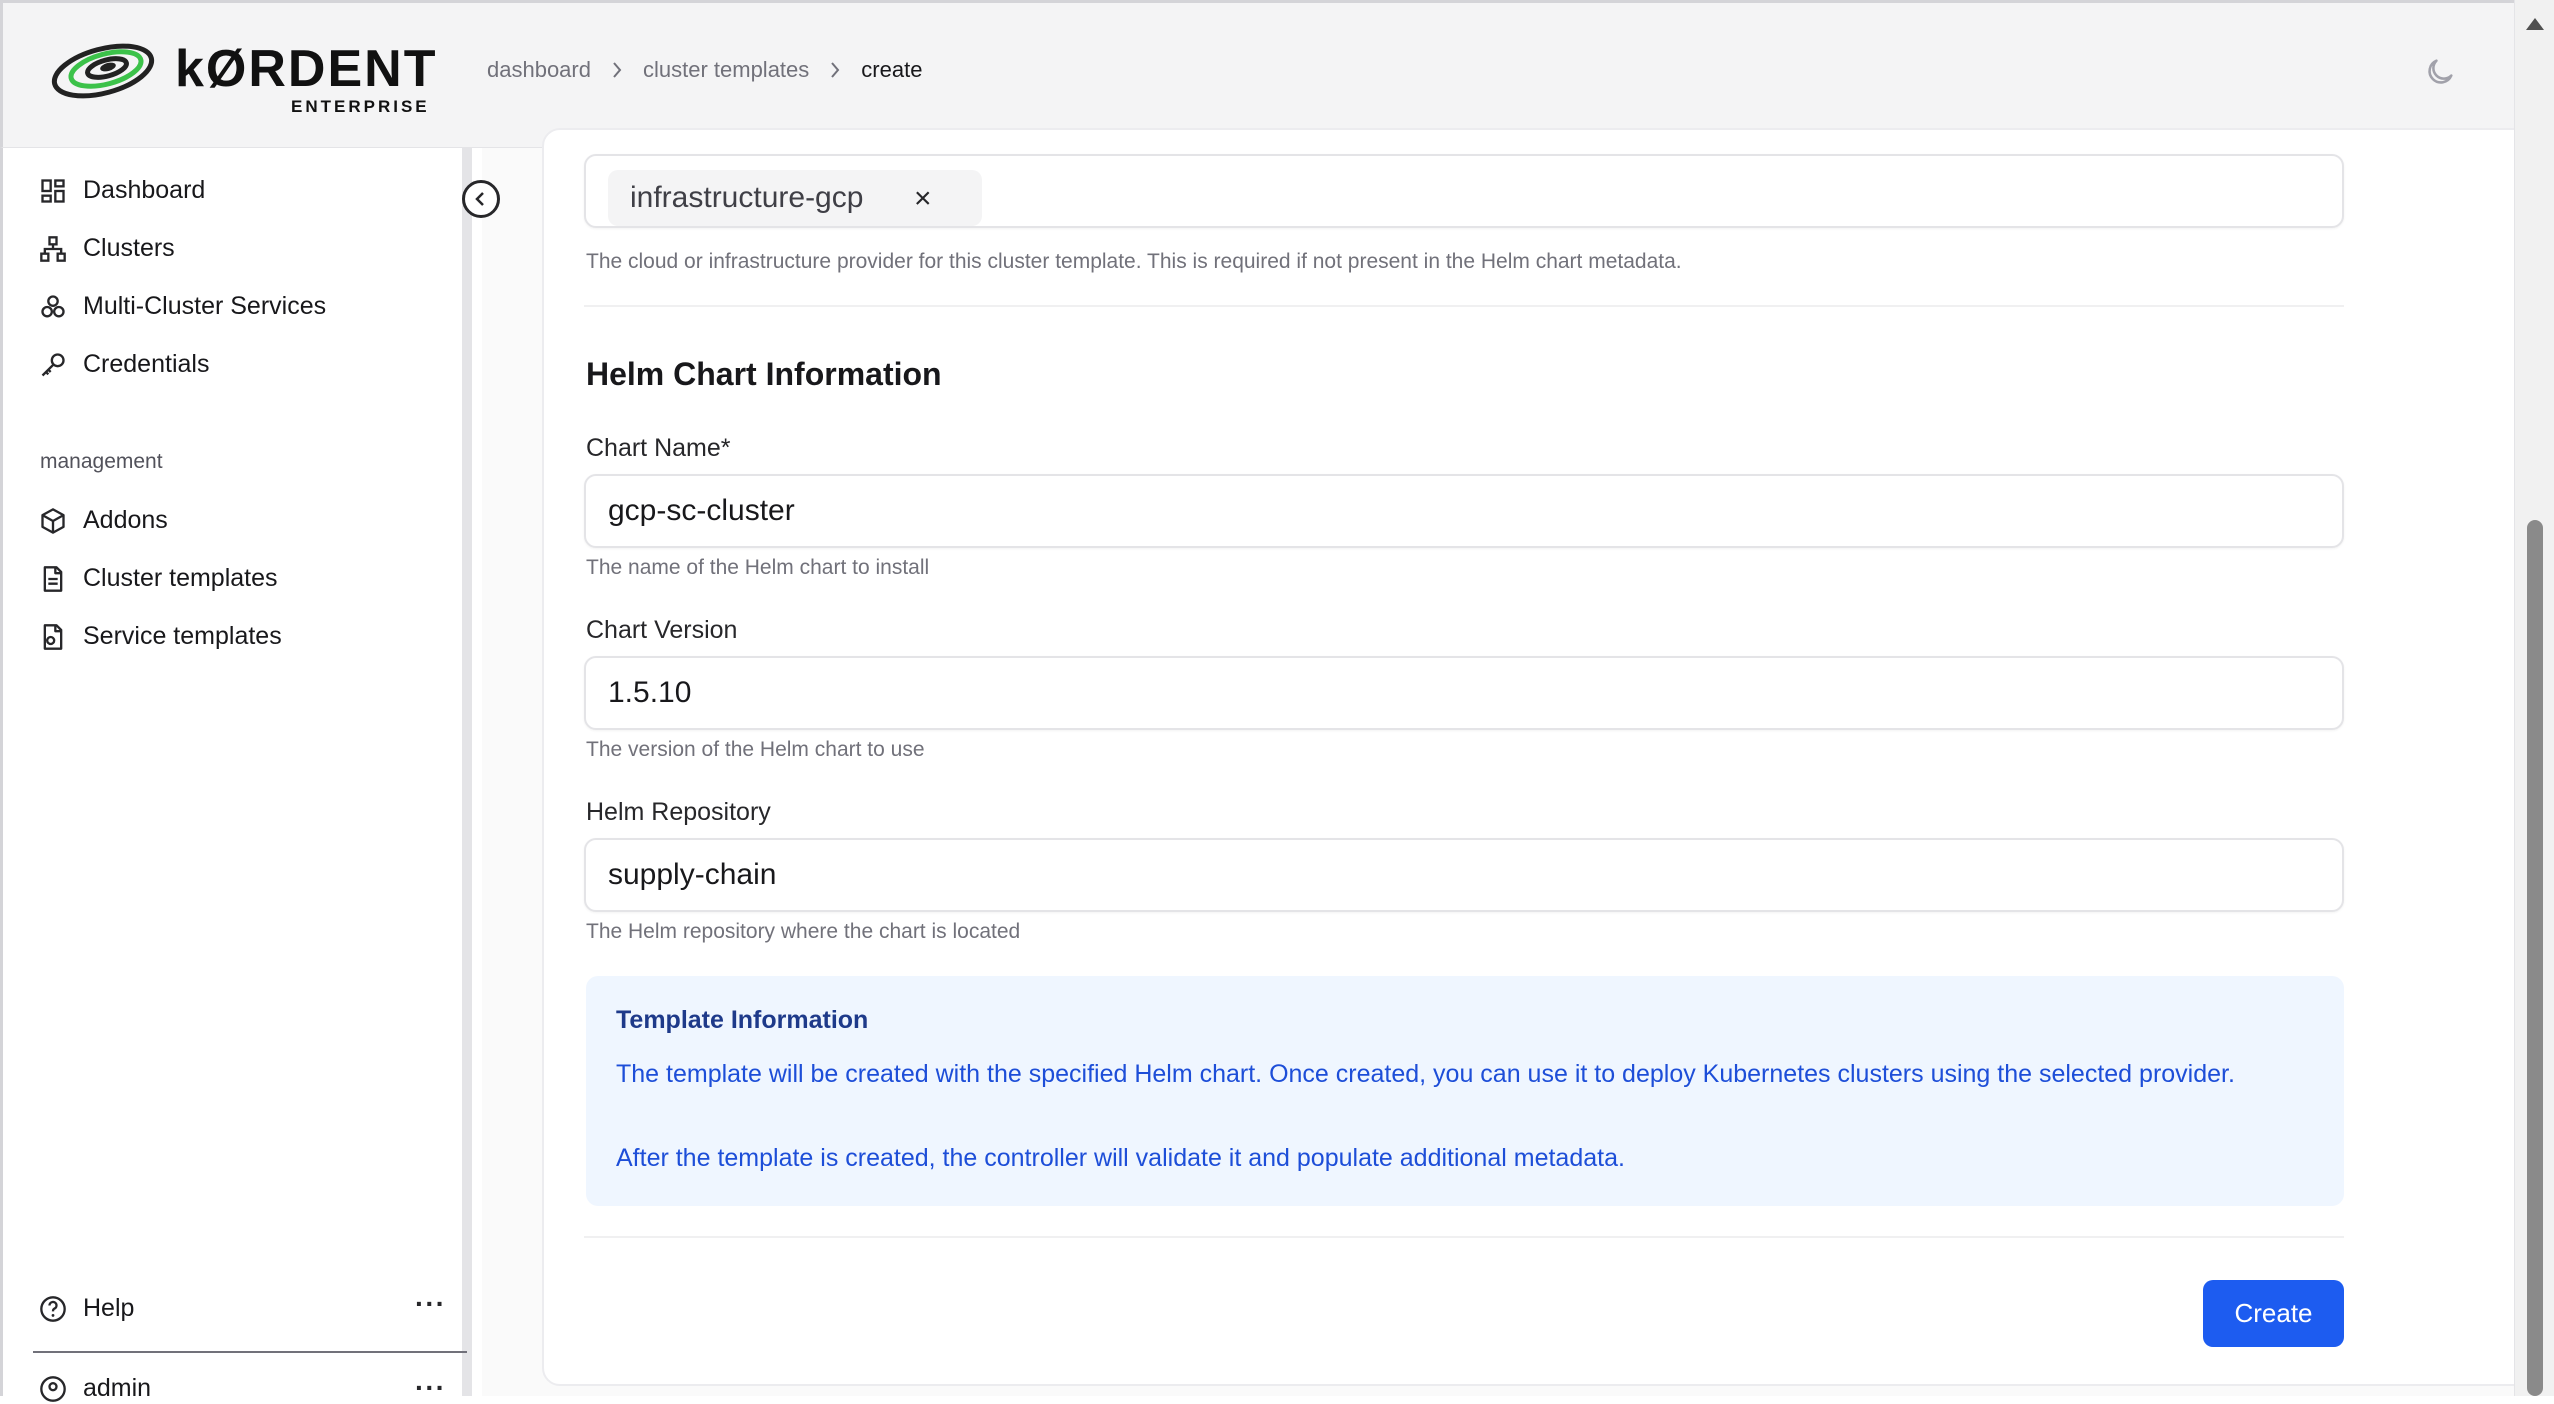 The width and height of the screenshot is (2554, 1404). I want to click on brand-logo: kØRDENT ENTERPRISE, so click(243, 76).